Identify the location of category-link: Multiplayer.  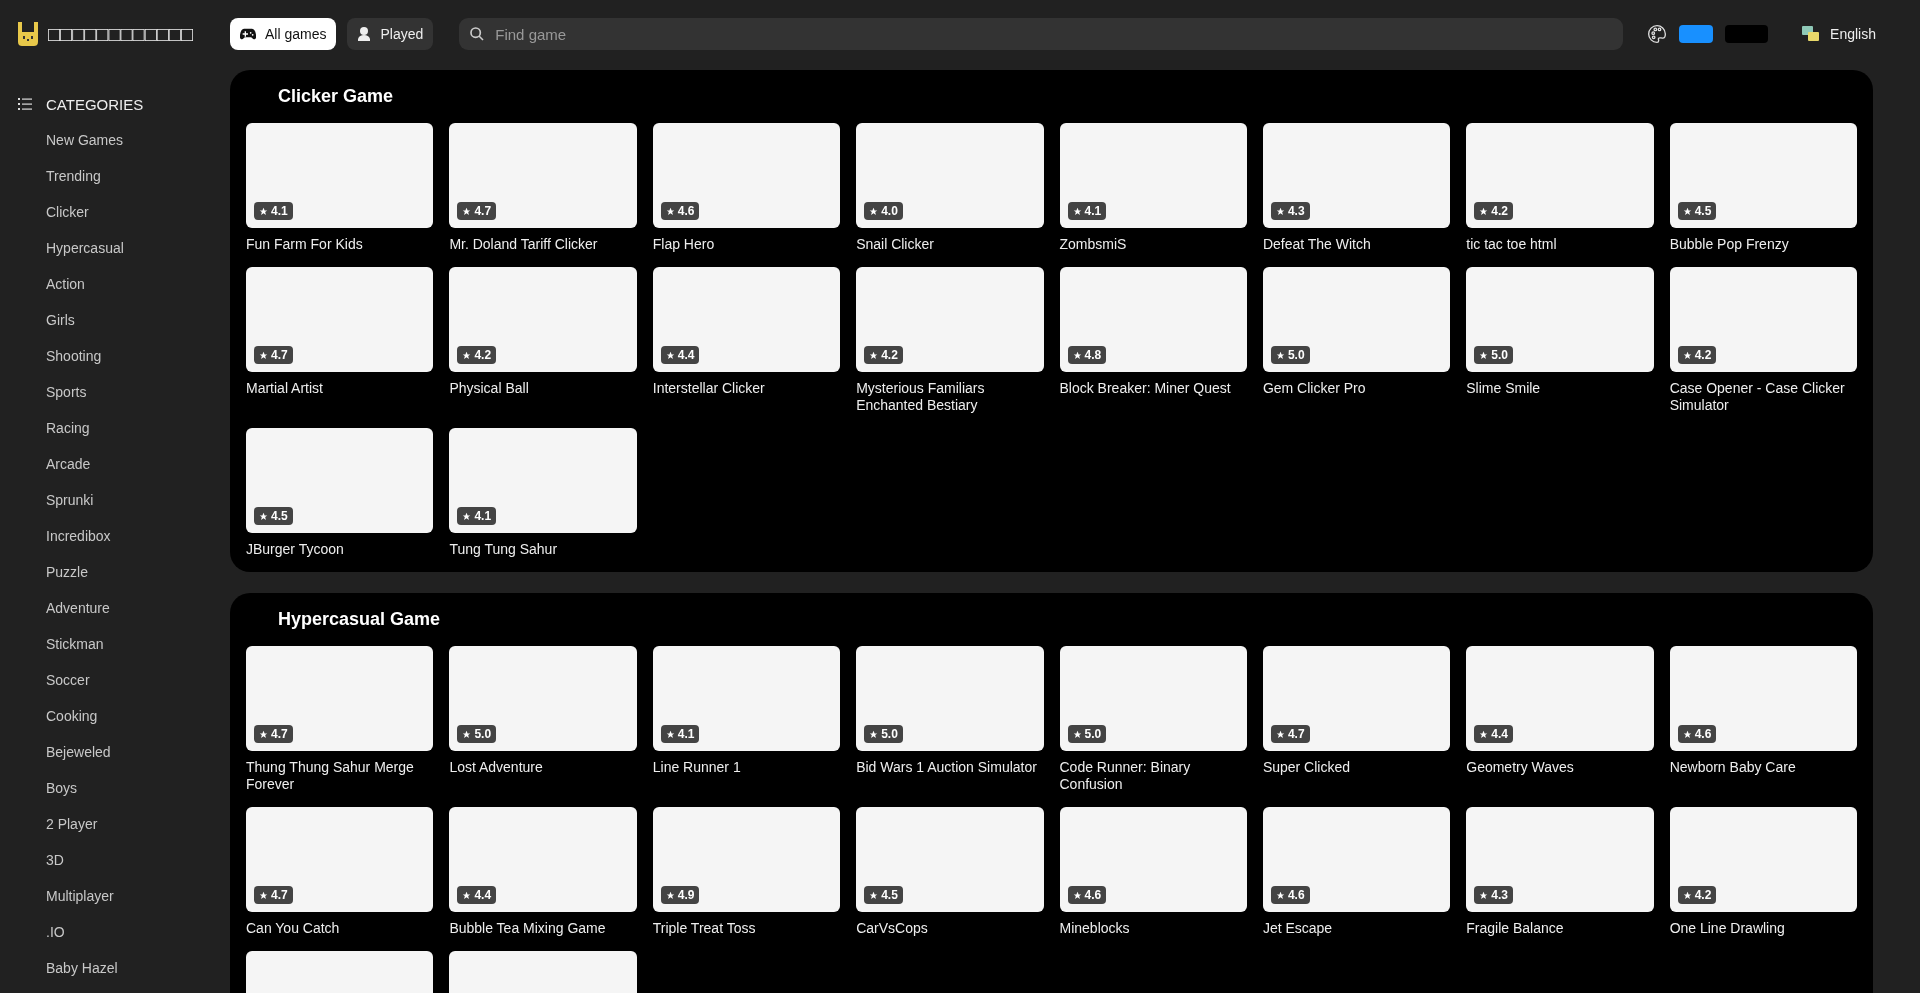
(124, 902).